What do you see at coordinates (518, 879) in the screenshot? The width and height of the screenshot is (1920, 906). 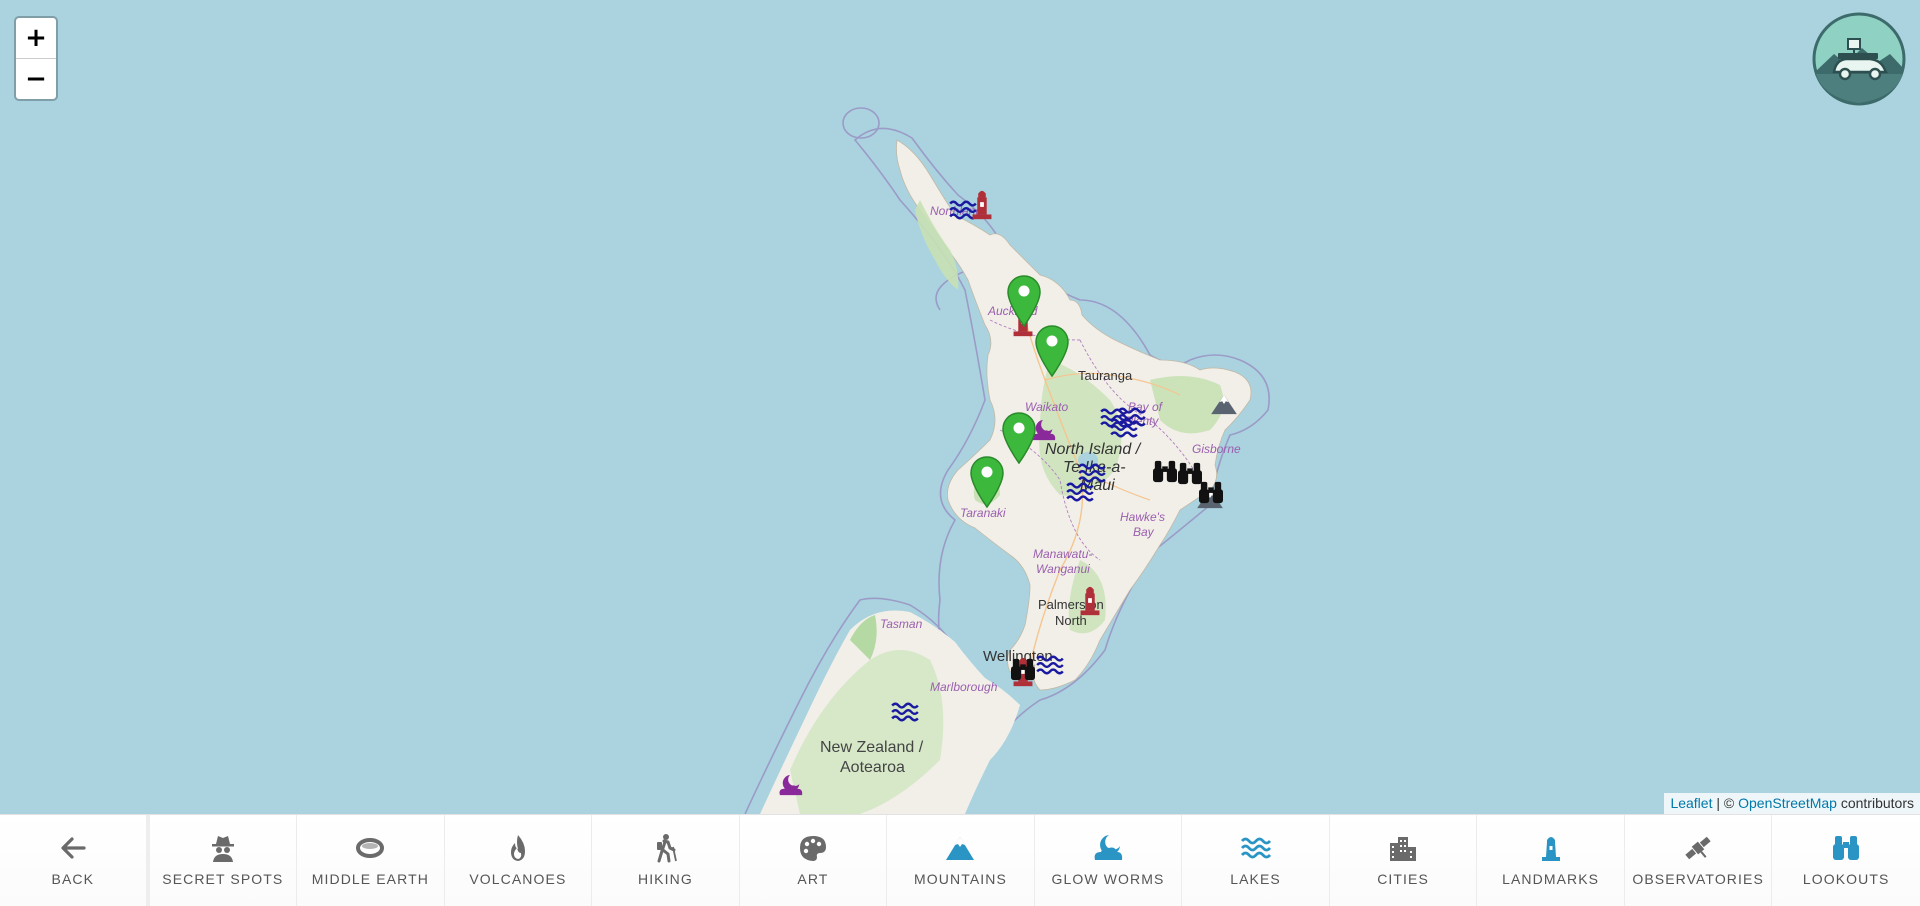 I see `category-label: VOLCANOES` at bounding box center [518, 879].